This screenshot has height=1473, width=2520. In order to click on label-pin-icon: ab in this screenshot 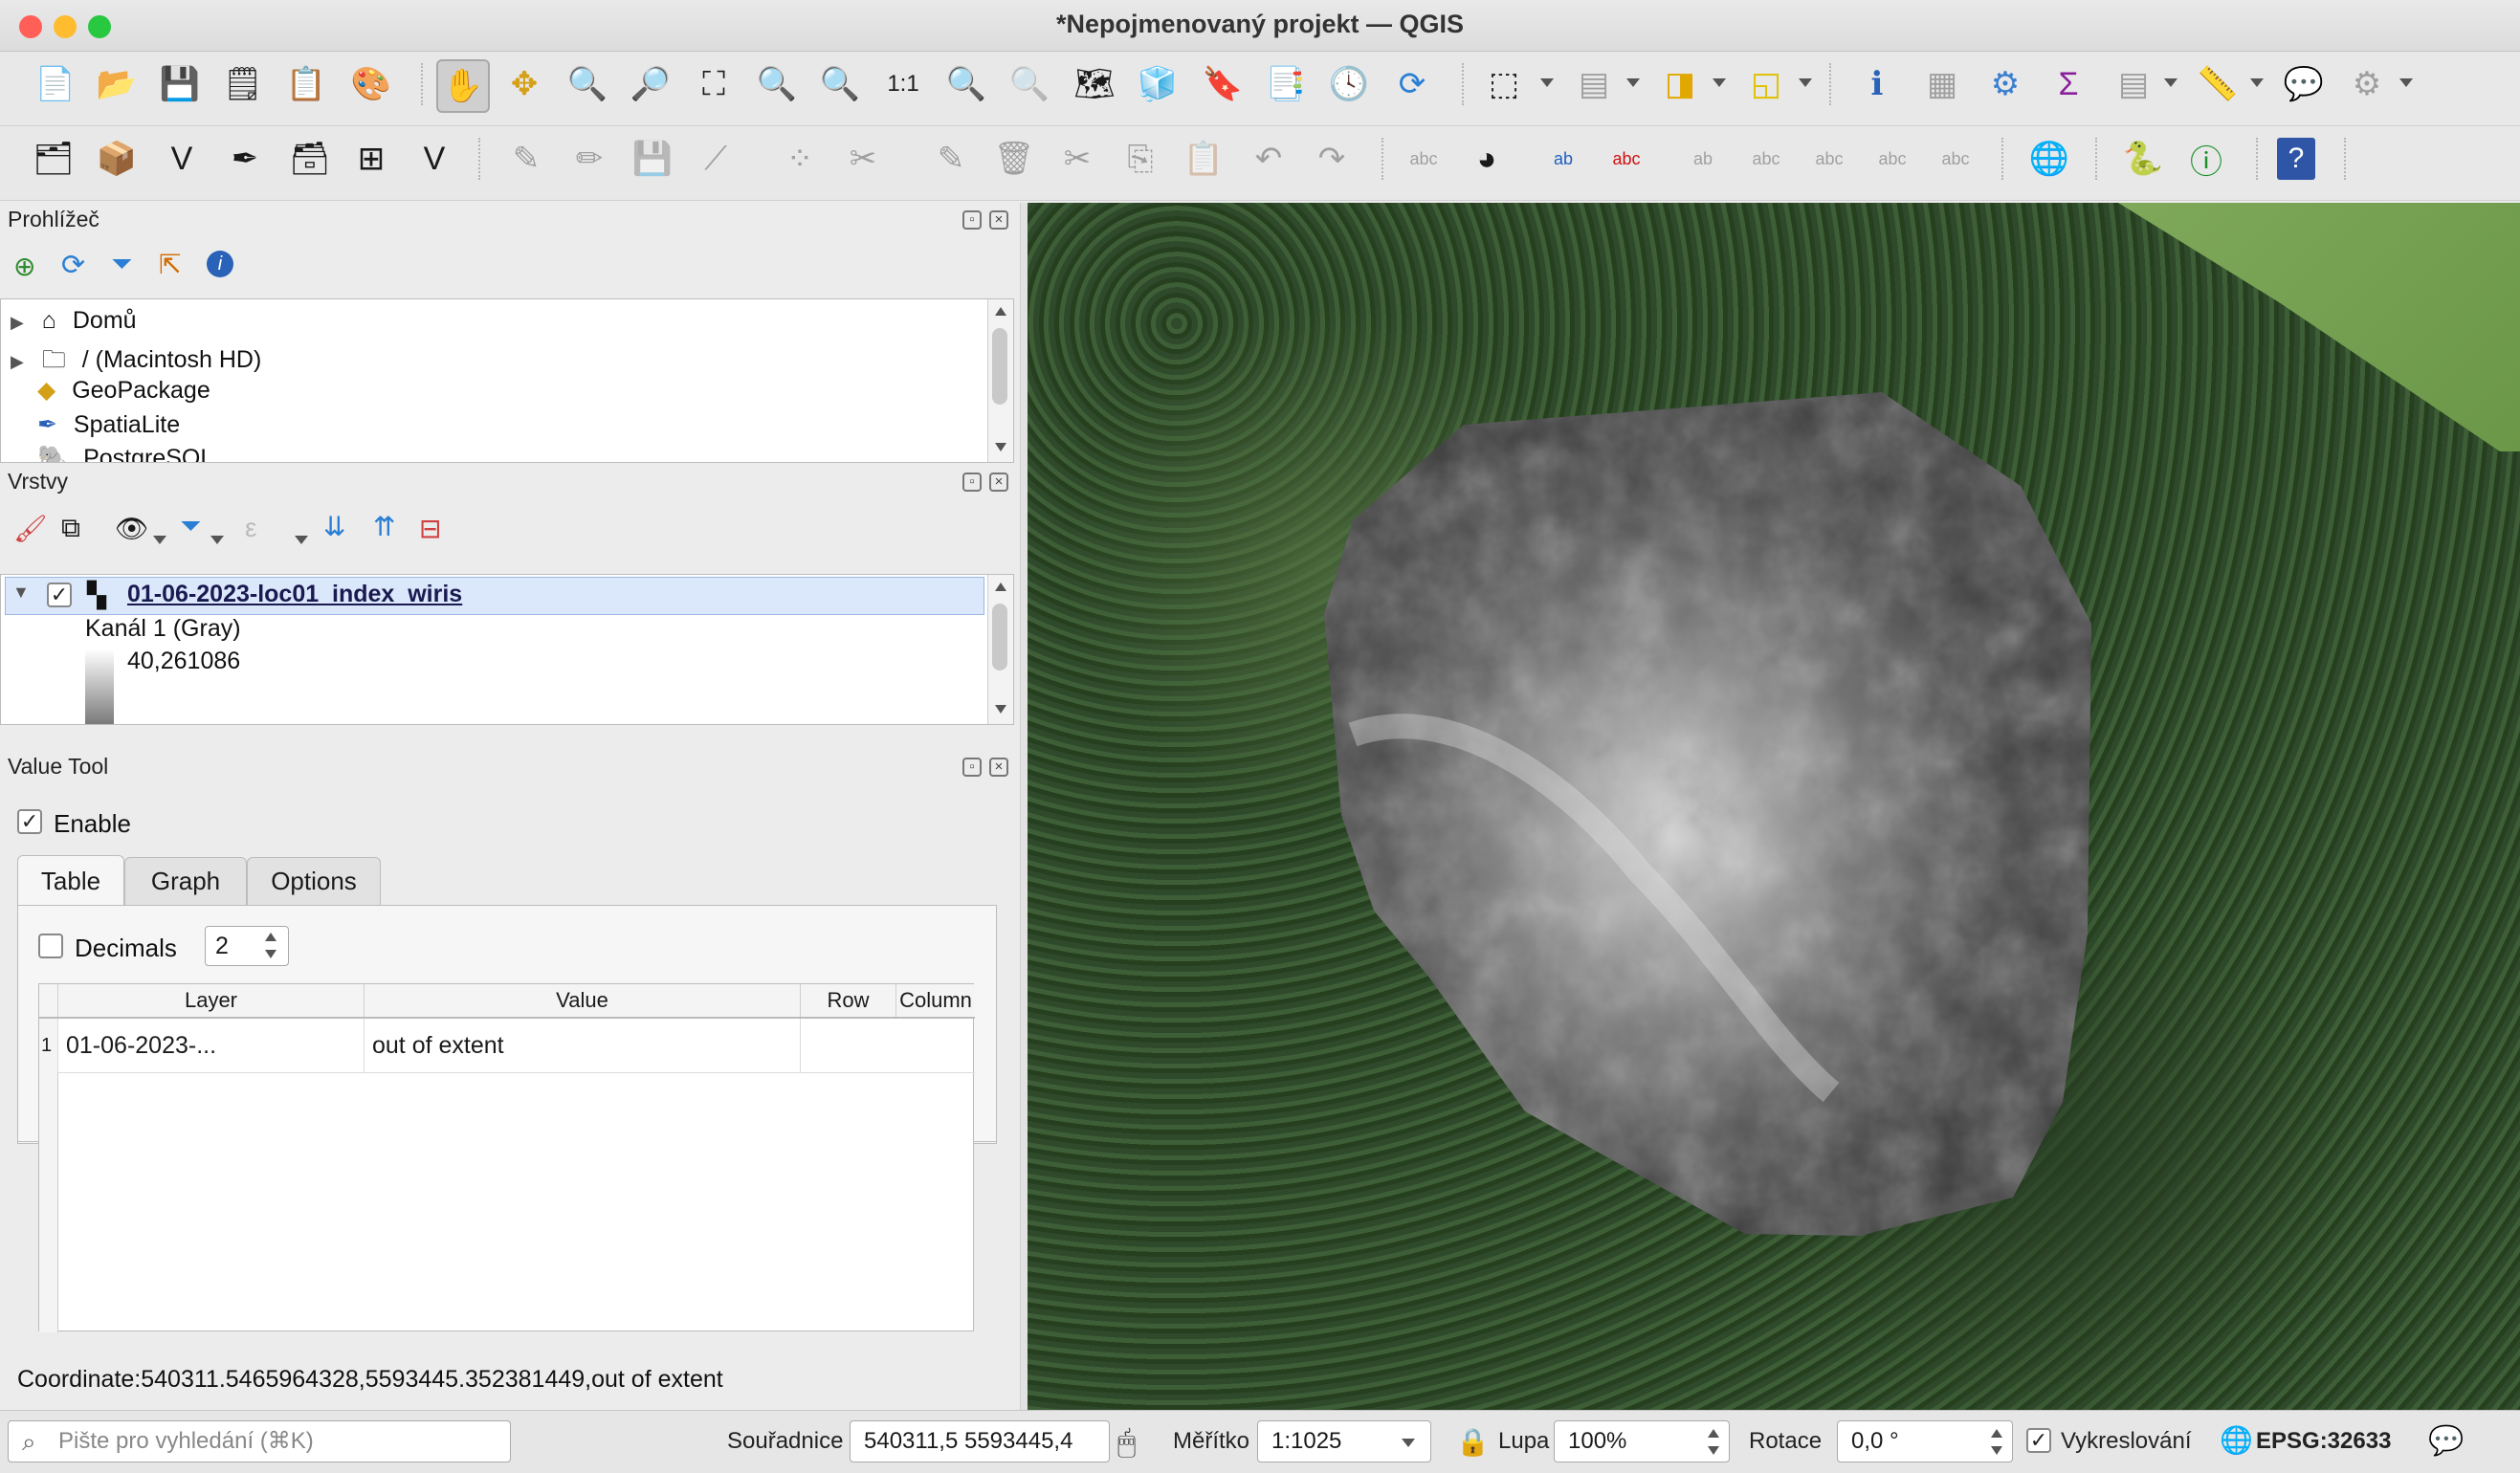, I will do `click(1563, 159)`.